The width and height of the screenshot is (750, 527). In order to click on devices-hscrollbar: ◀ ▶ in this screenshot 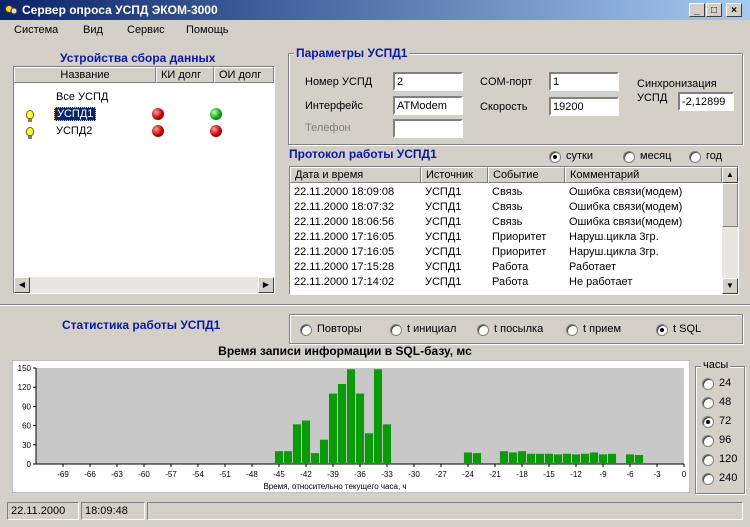, I will do `click(144, 285)`.